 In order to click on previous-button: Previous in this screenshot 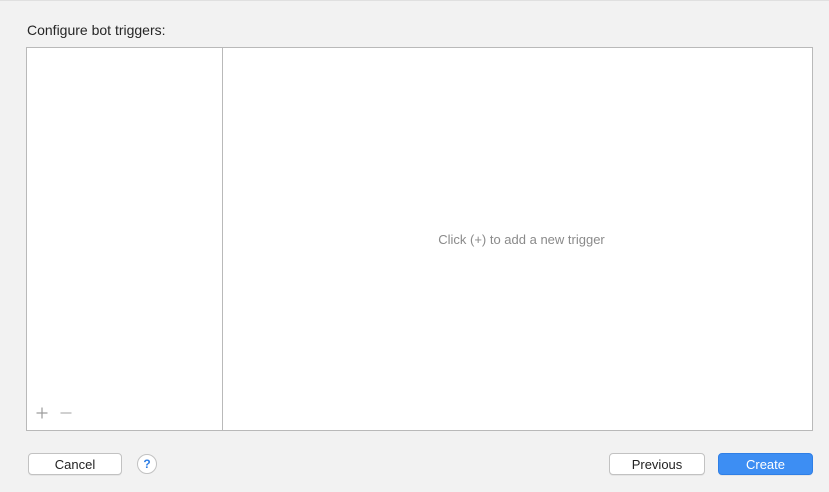, I will do `click(657, 464)`.